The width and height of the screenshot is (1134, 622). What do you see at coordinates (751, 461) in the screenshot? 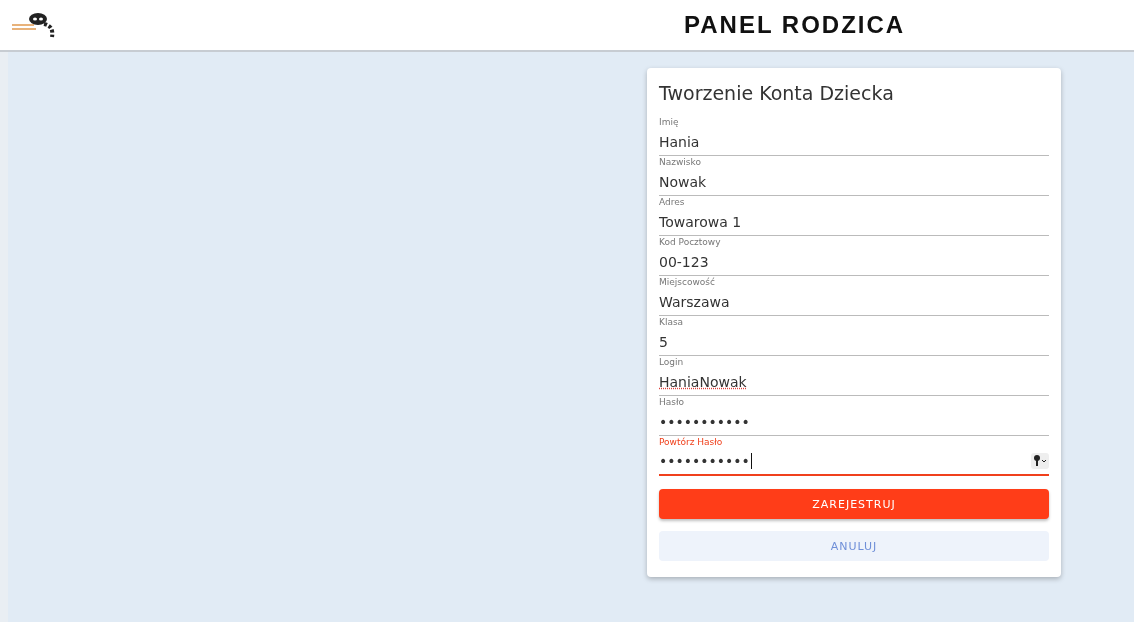
I see `text-cursor` at bounding box center [751, 461].